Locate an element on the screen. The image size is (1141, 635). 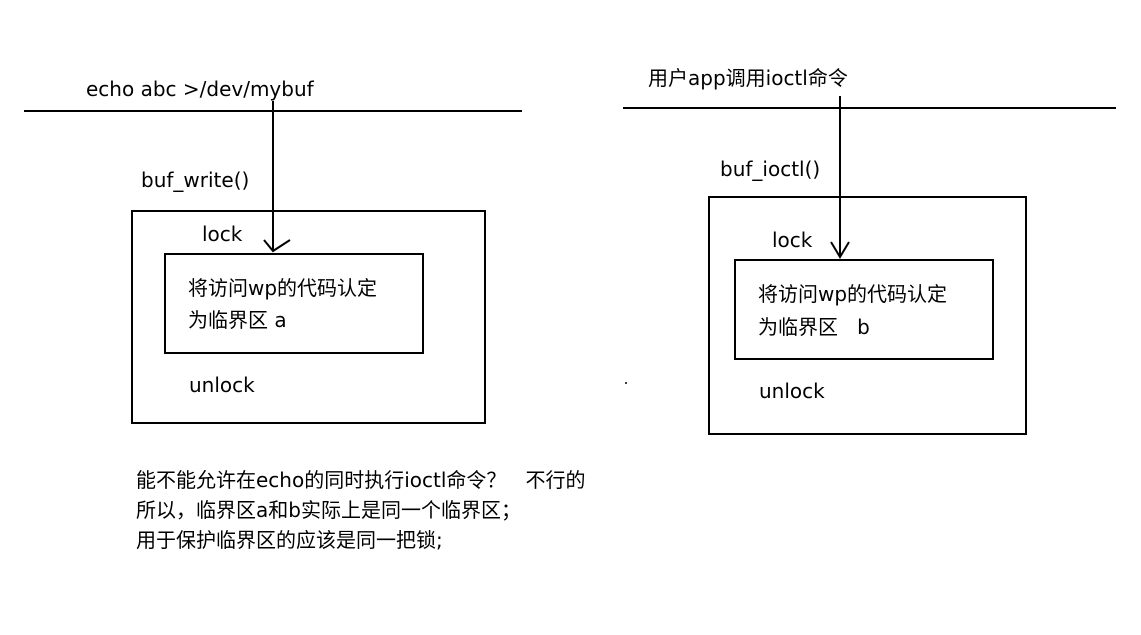
right-unlock-label: unlock is located at coordinates (792, 391).